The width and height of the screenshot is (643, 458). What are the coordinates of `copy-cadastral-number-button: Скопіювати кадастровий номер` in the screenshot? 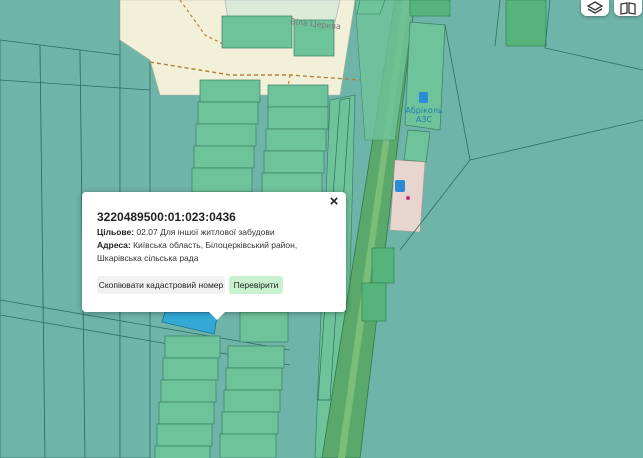 It's located at (161, 285).